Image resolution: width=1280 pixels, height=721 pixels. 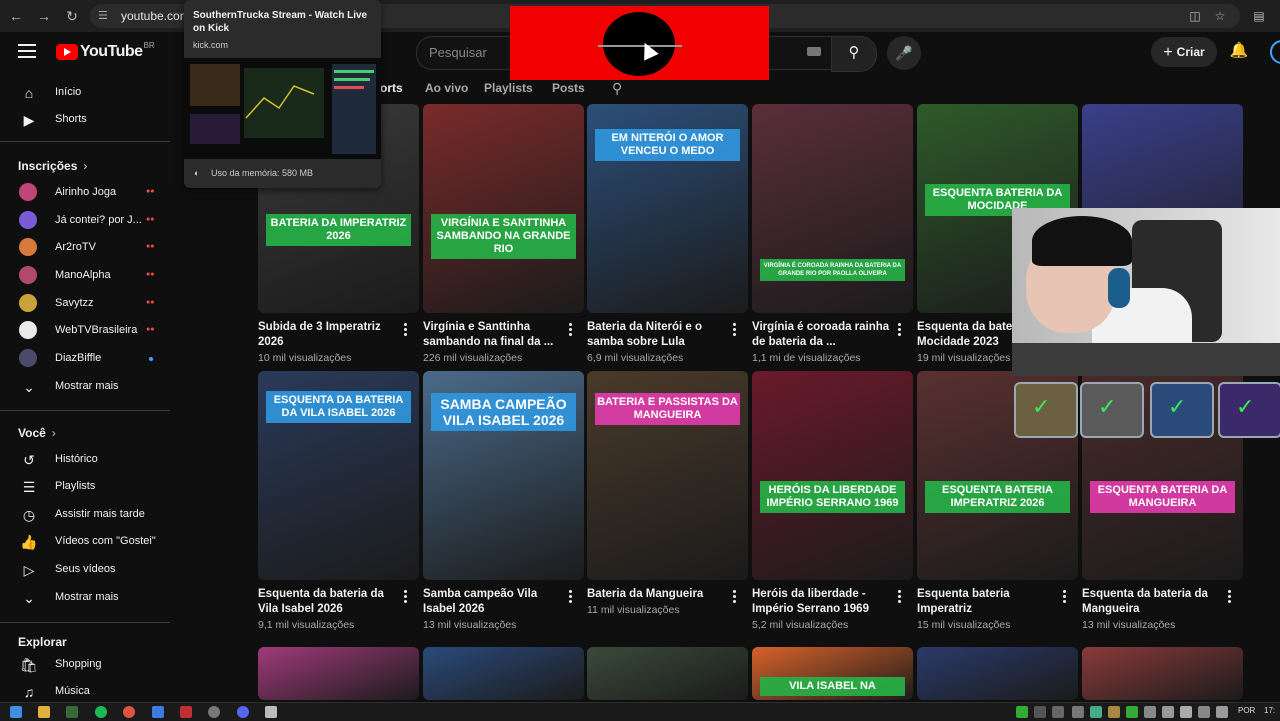 What do you see at coordinates (1204, 712) in the screenshot?
I see `wifi-icon` at bounding box center [1204, 712].